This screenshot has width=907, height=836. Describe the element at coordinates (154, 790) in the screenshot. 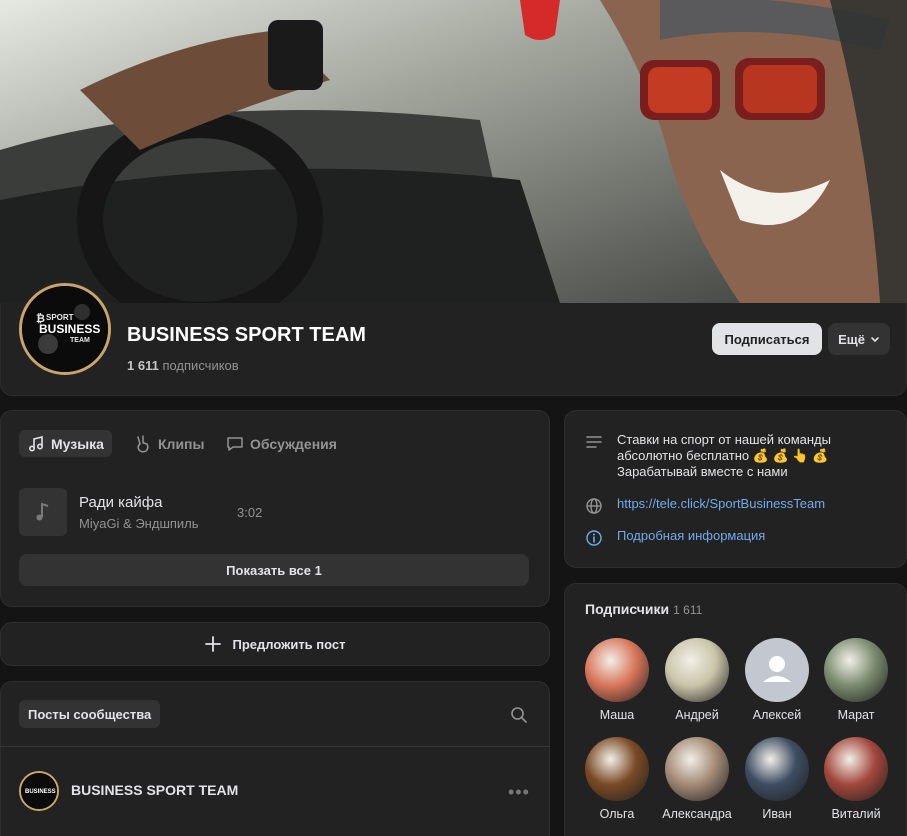

I see `post-author-name: BUSINESS SPORT TEAM` at that location.